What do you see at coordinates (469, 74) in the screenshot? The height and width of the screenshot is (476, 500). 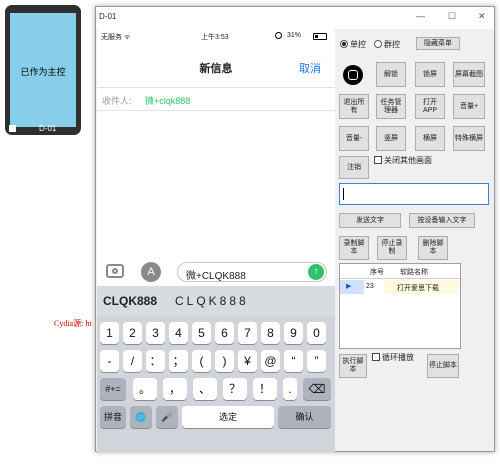 I see `screenshot-button: 屏幕截图` at bounding box center [469, 74].